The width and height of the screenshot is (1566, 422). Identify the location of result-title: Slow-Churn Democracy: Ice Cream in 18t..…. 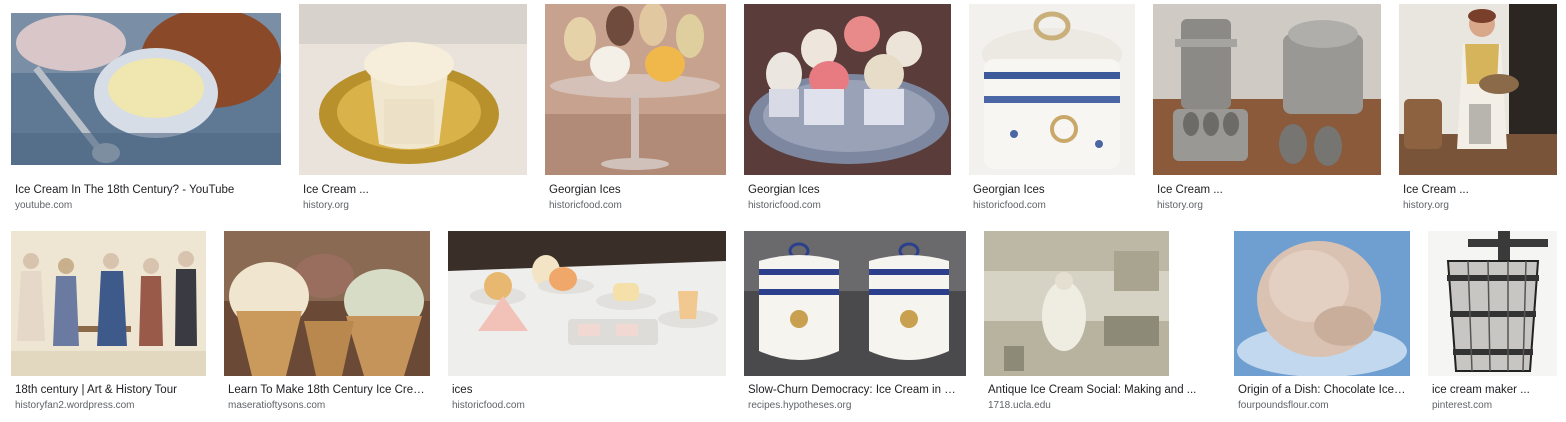
(855, 390).